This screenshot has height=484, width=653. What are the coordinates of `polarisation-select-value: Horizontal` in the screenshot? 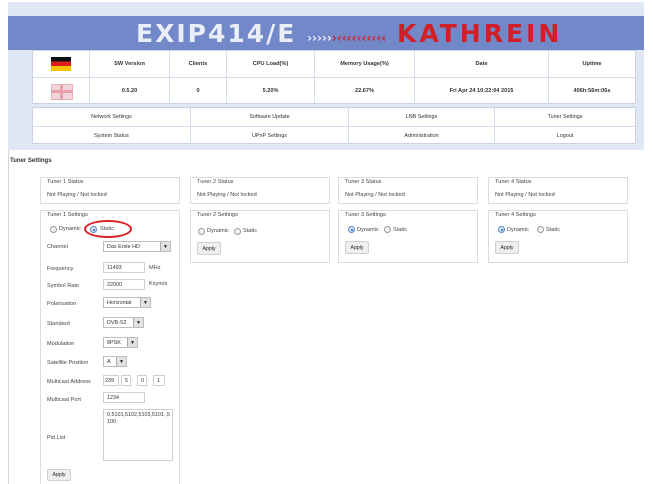 It's located at (119, 302).